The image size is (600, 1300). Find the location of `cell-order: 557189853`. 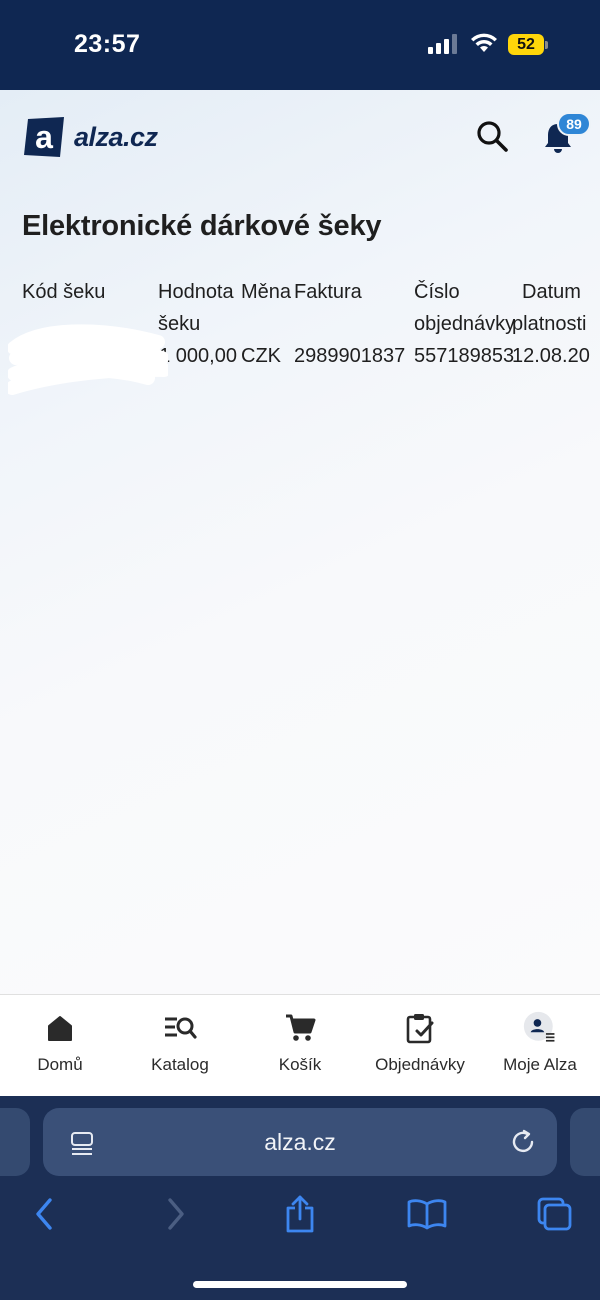

cell-order: 557189853 is located at coordinates (464, 356).